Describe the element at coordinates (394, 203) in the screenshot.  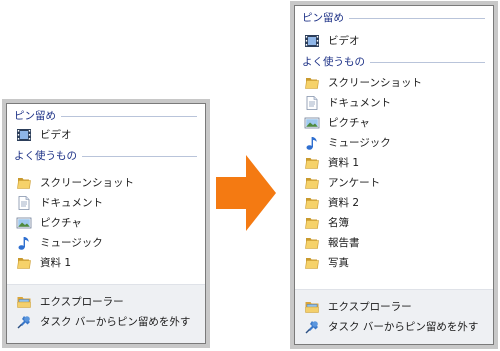
I see `frequent-item-material-2: 資料 2` at that location.